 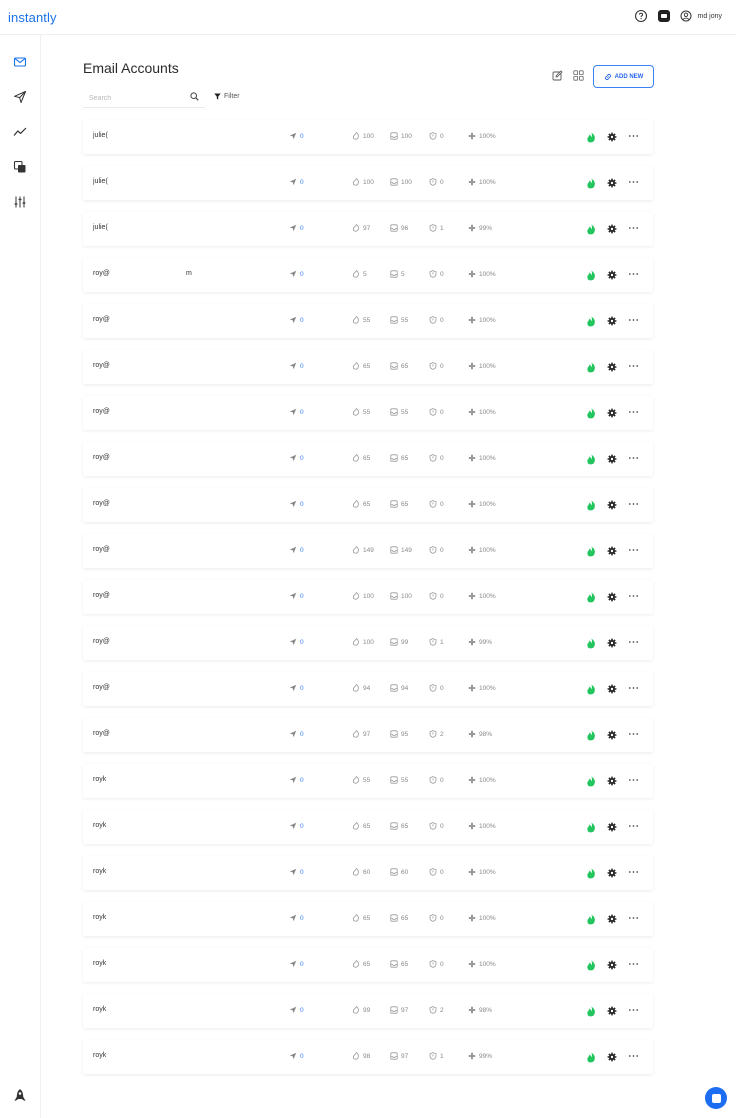 I want to click on notifications-icon, so click(x=664, y=16).